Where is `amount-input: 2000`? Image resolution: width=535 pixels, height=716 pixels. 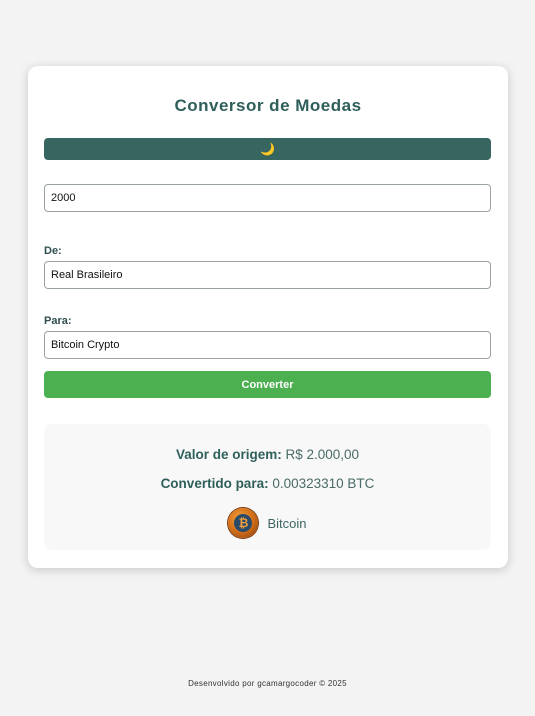 amount-input: 2000 is located at coordinates (267, 198).